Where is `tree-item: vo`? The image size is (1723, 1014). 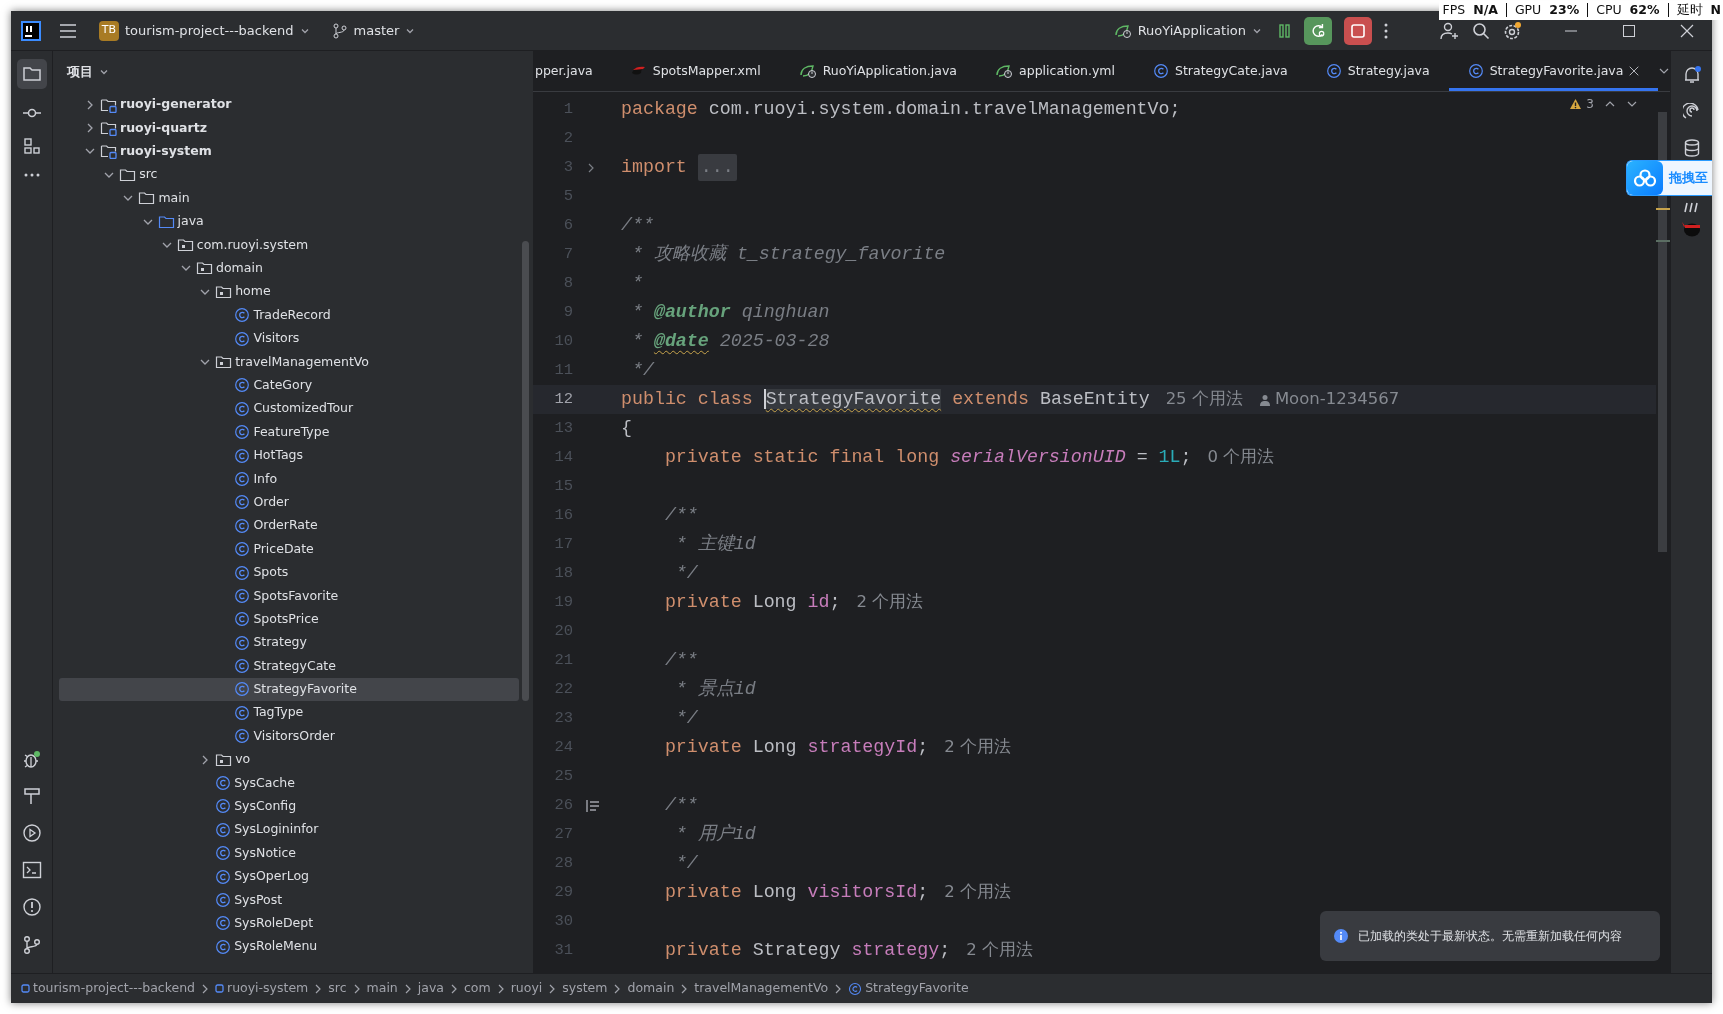 tree-item: vo is located at coordinates (289, 759).